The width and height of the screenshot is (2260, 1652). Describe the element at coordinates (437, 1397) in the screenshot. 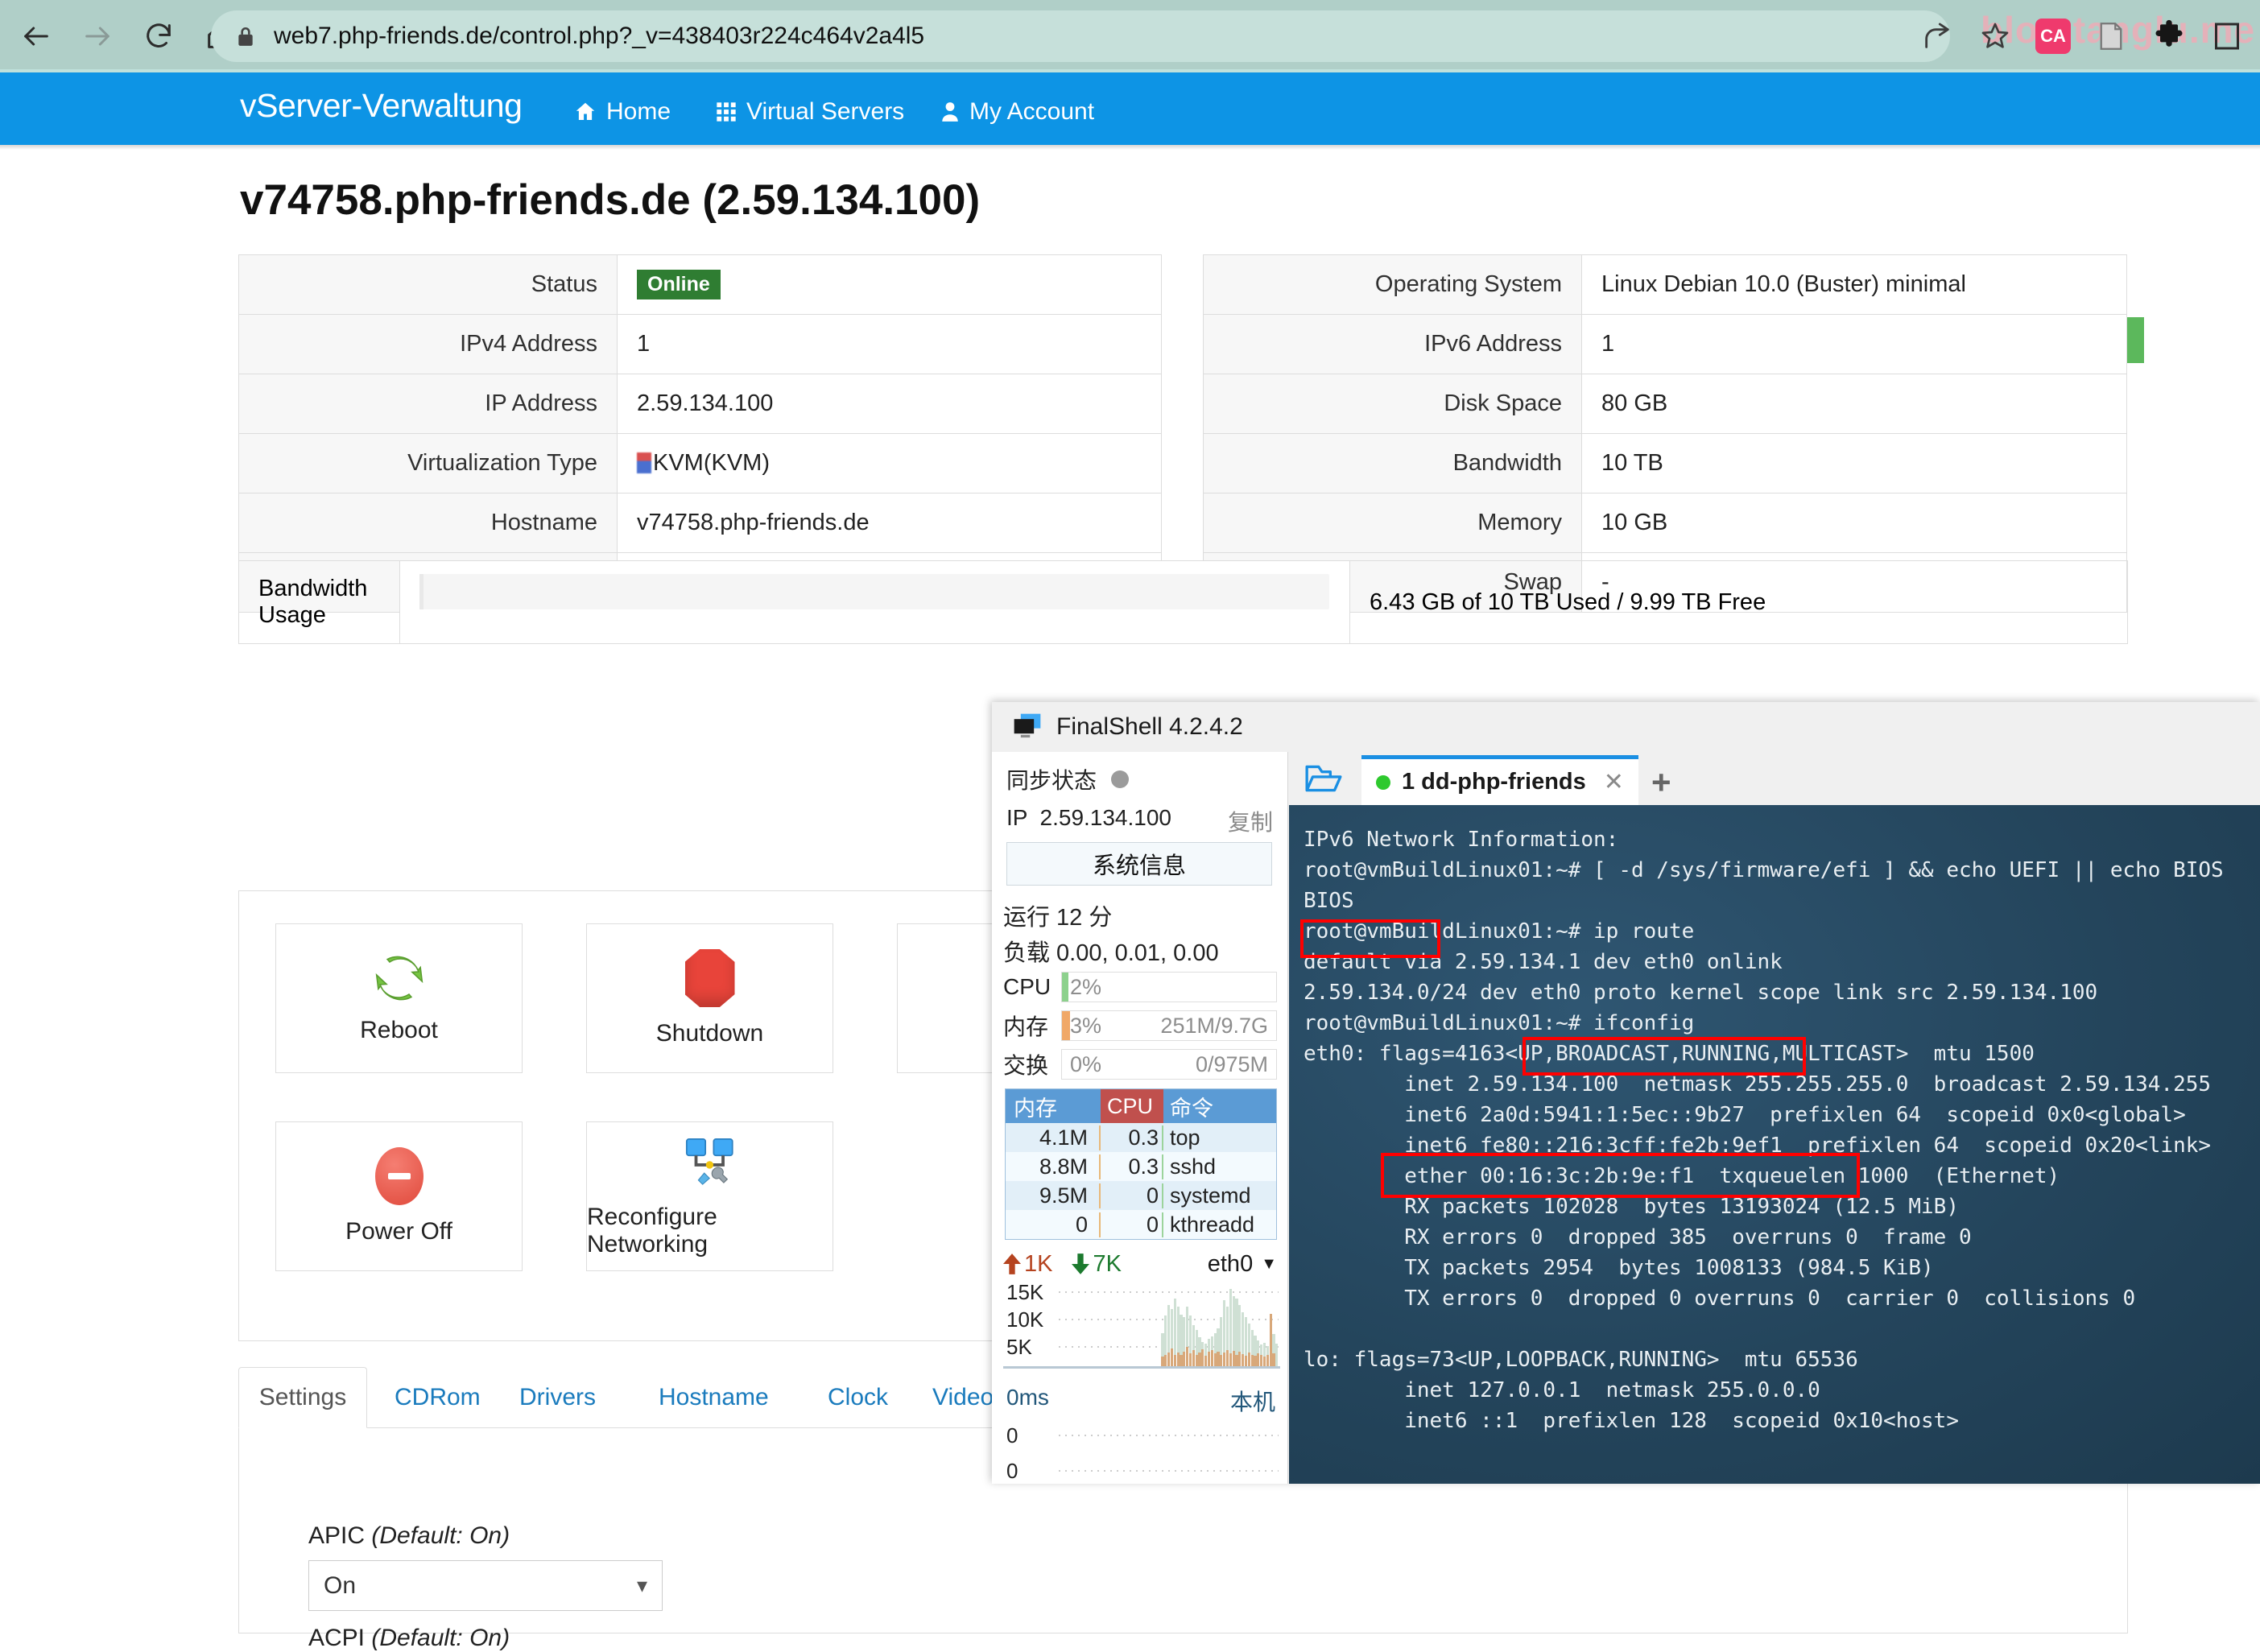

I see `tab-cdrom: CDRom` at that location.